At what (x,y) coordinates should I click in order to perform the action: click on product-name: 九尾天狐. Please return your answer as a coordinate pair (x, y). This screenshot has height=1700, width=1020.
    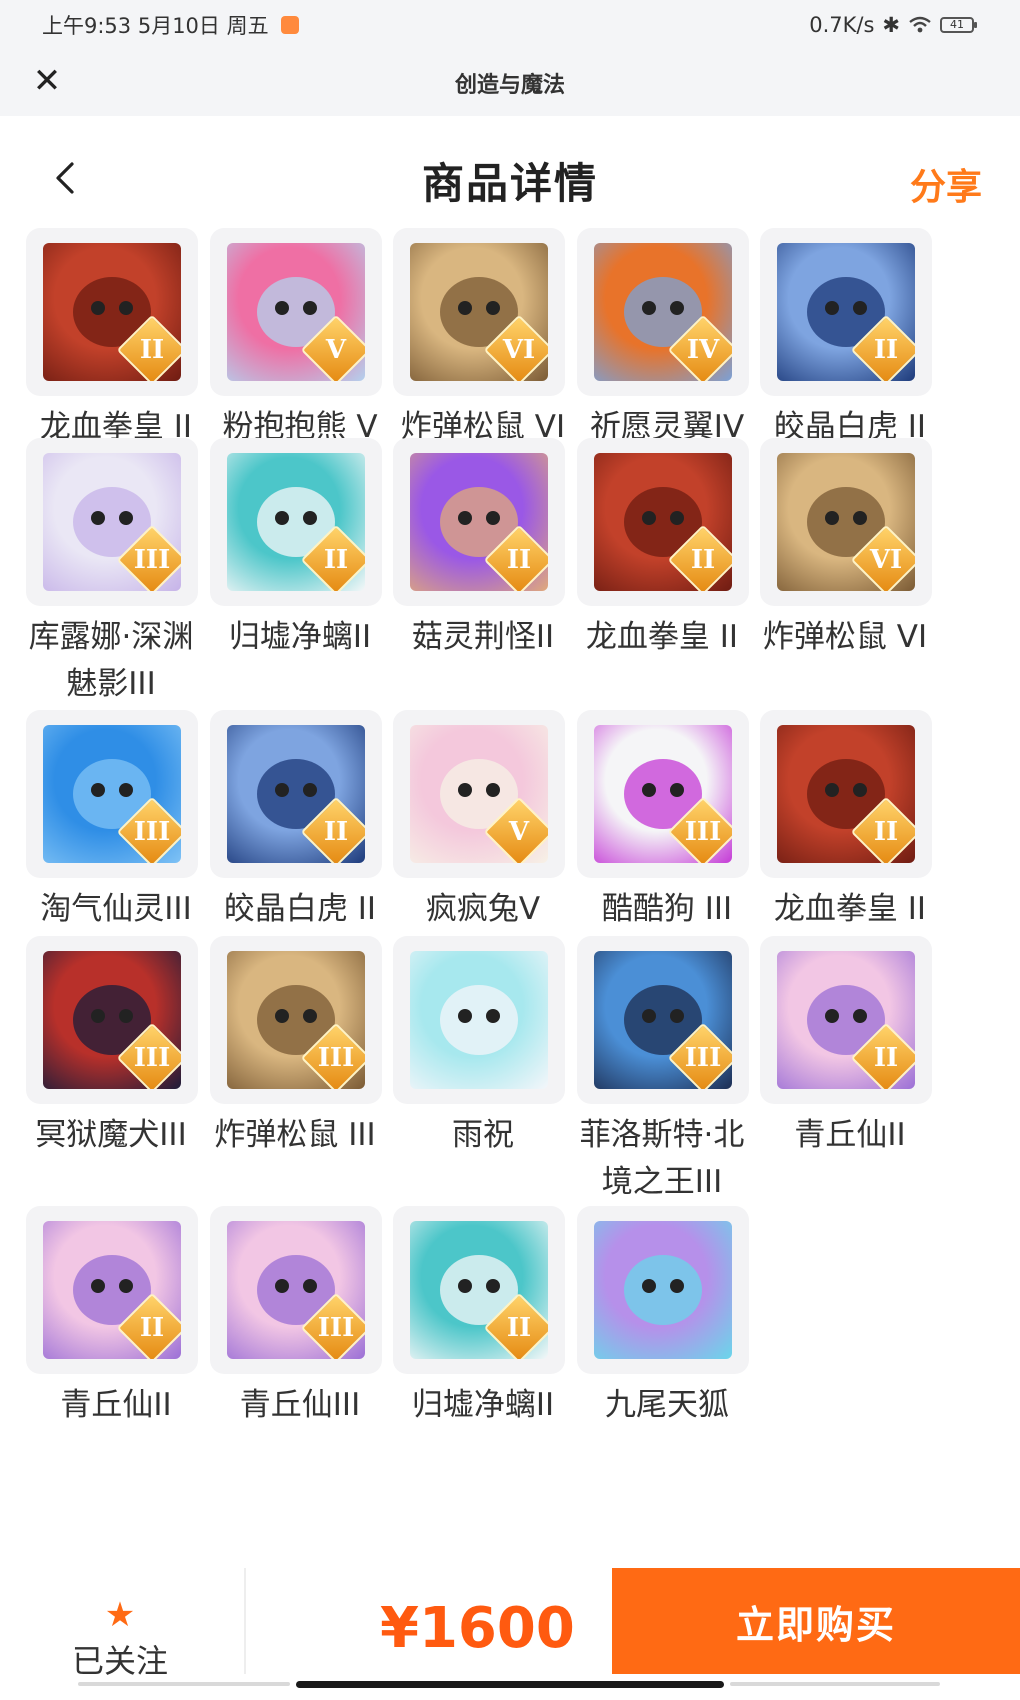
    Looking at the image, I should click on (667, 1405).